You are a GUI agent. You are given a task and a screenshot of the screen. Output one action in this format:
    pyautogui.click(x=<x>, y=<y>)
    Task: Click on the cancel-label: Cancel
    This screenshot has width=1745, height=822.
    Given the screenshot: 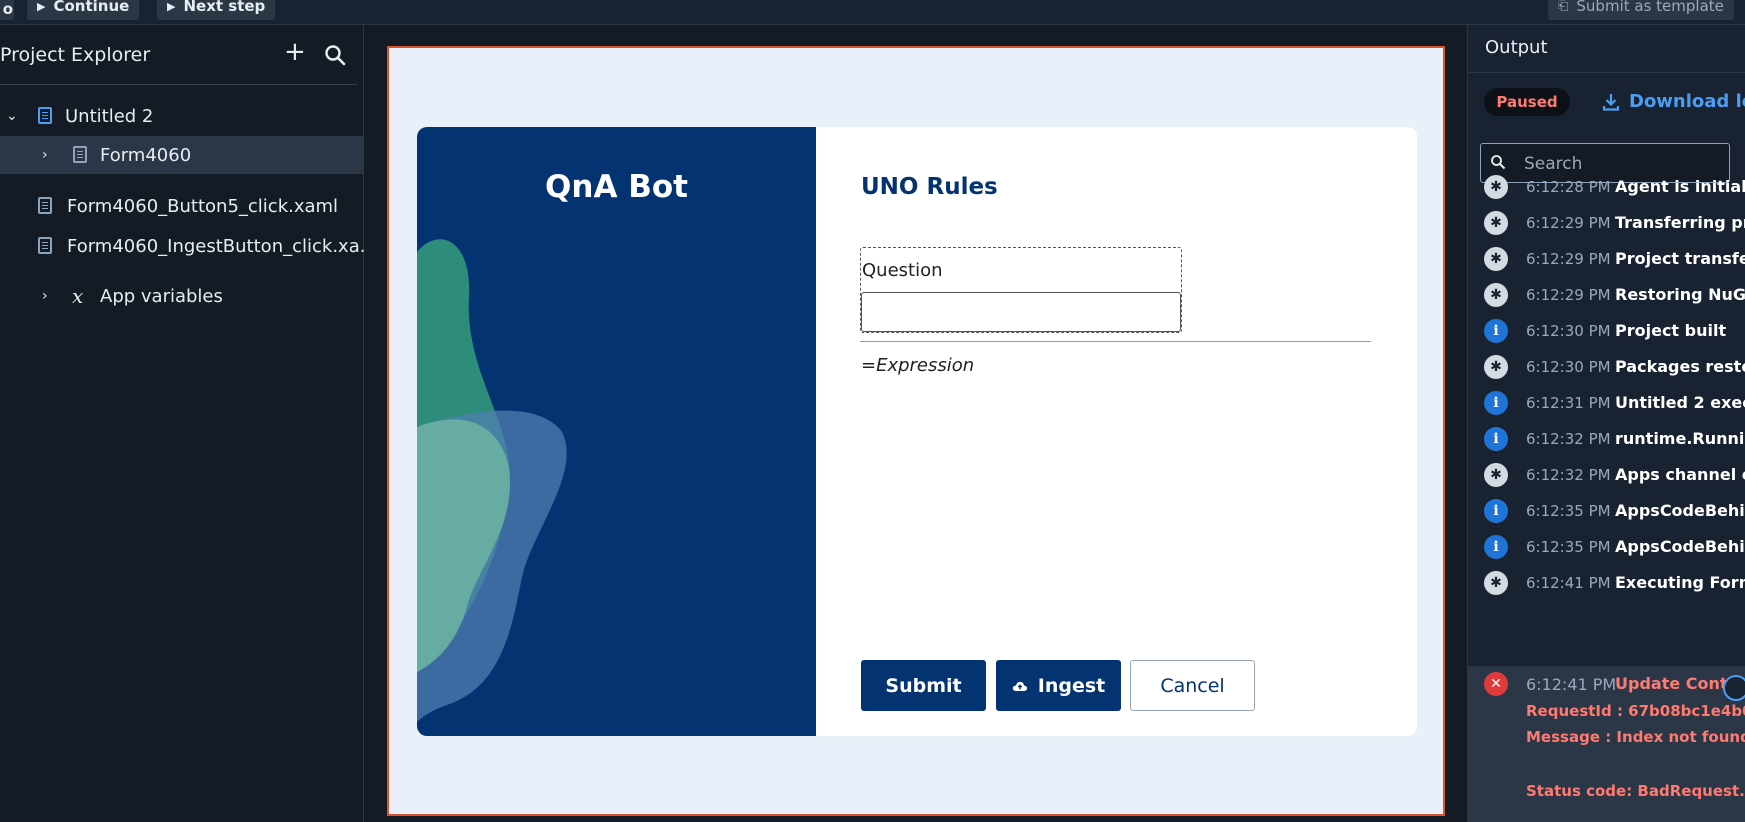 What is the action you would take?
    pyautogui.click(x=1192, y=685)
    